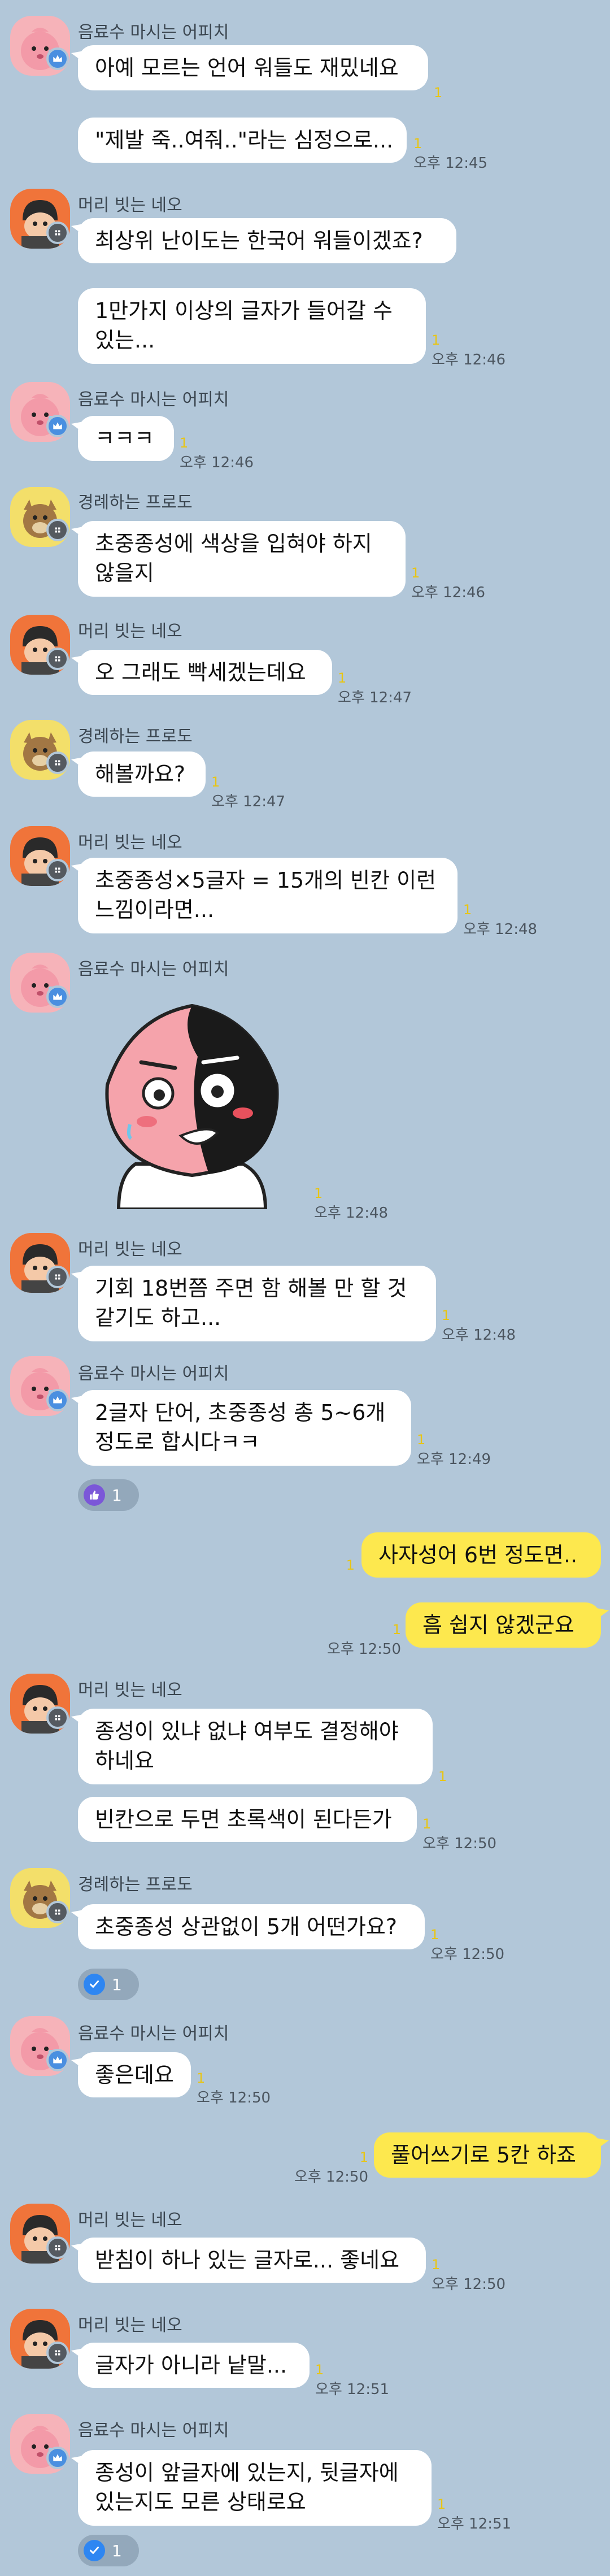 This screenshot has height=2576, width=610. What do you see at coordinates (450, 163) in the screenshot?
I see `timestamp: 오후 12:45` at bounding box center [450, 163].